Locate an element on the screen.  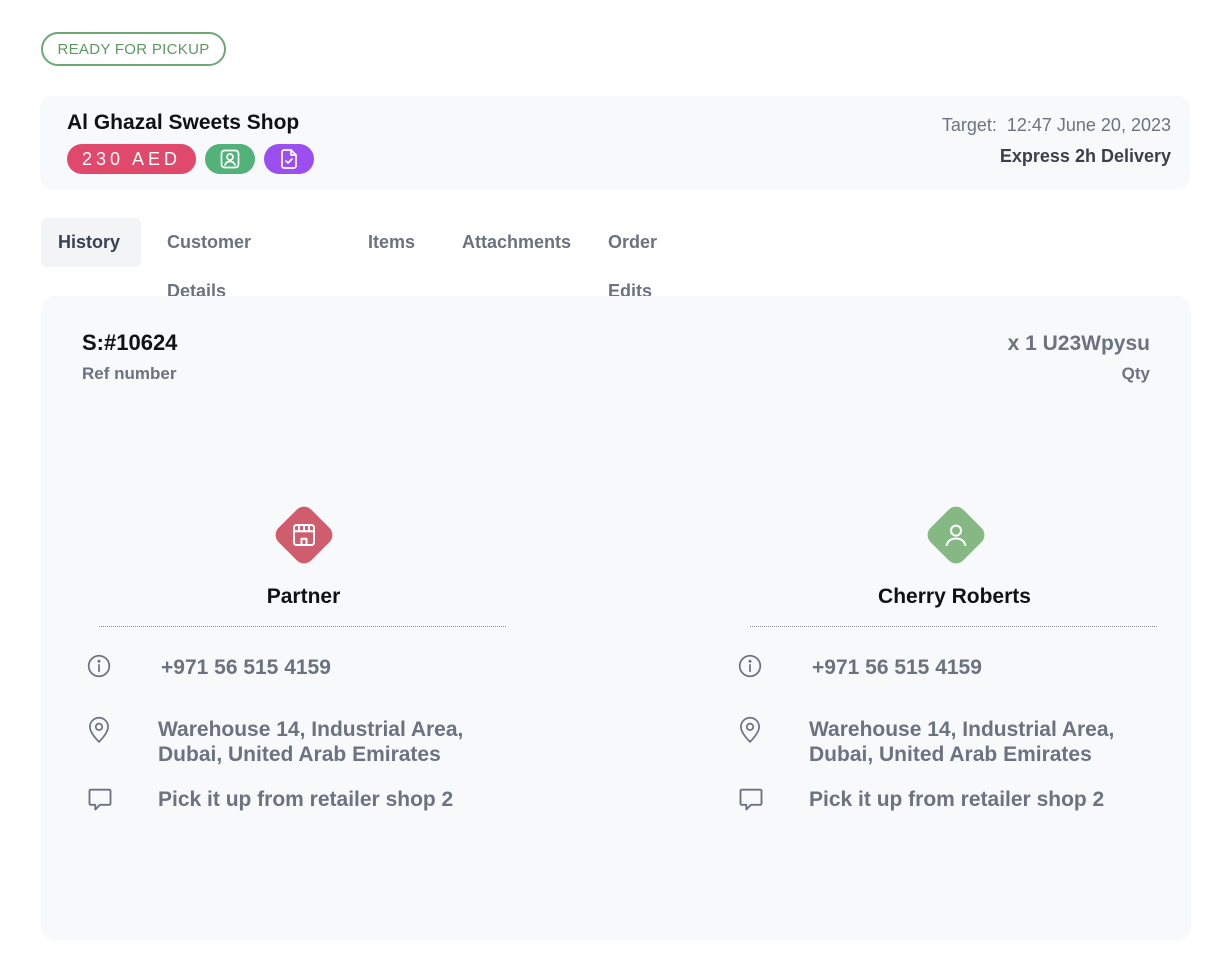
document-check-icon is located at coordinates (289, 159).